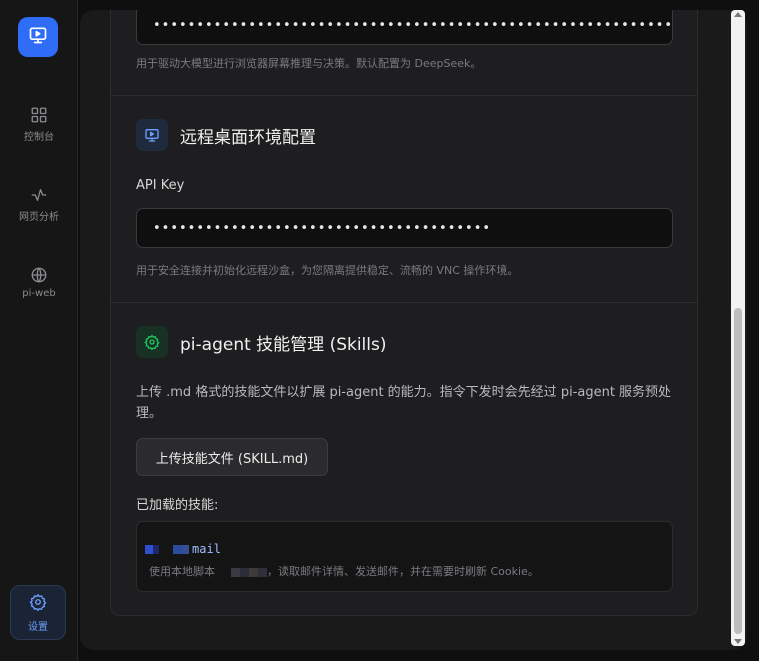 The width and height of the screenshot is (759, 661). Describe the element at coordinates (39, 195) in the screenshot. I see `activity-icon` at that location.